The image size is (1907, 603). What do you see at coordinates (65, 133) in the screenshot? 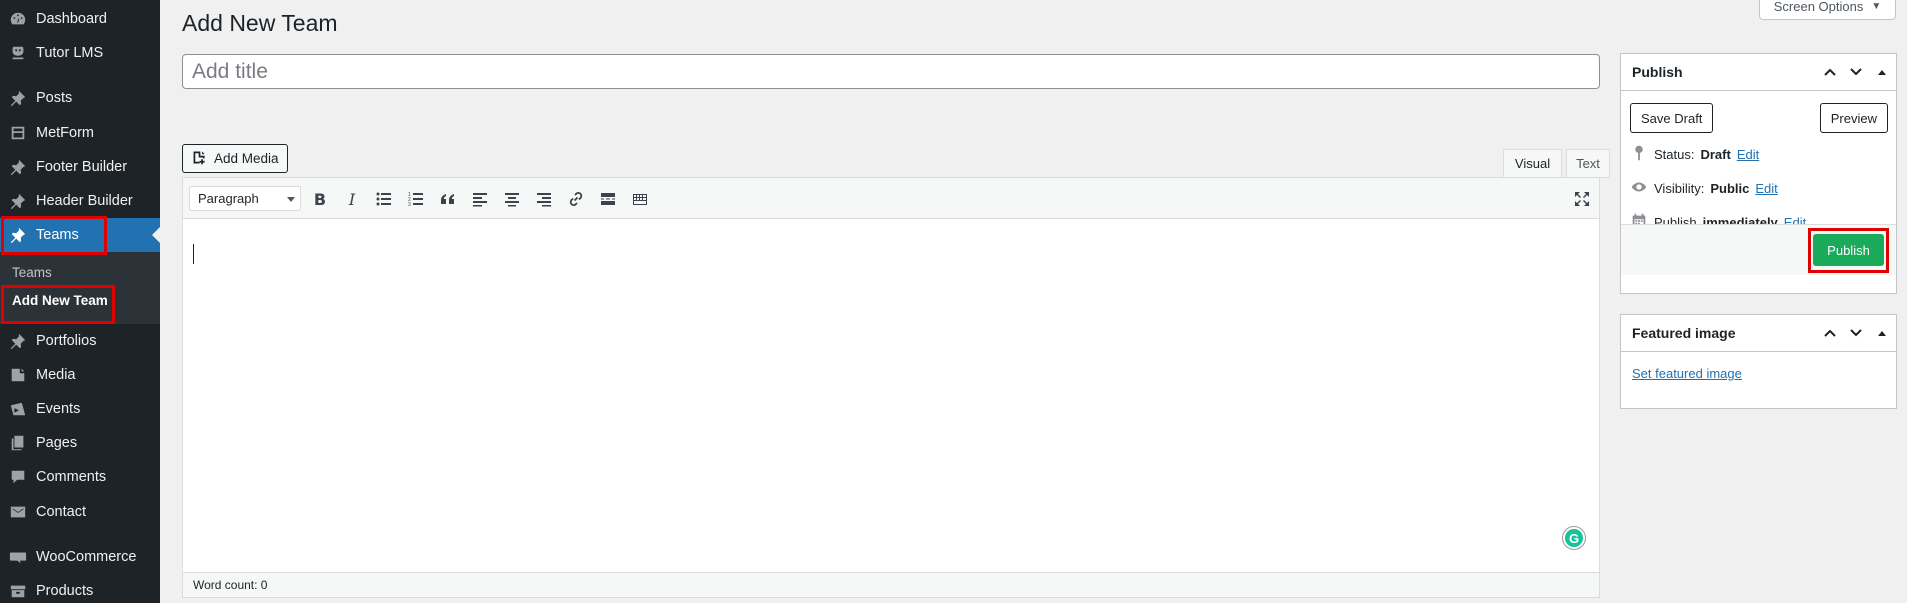
I see `sidebar-item-label: MetForm` at bounding box center [65, 133].